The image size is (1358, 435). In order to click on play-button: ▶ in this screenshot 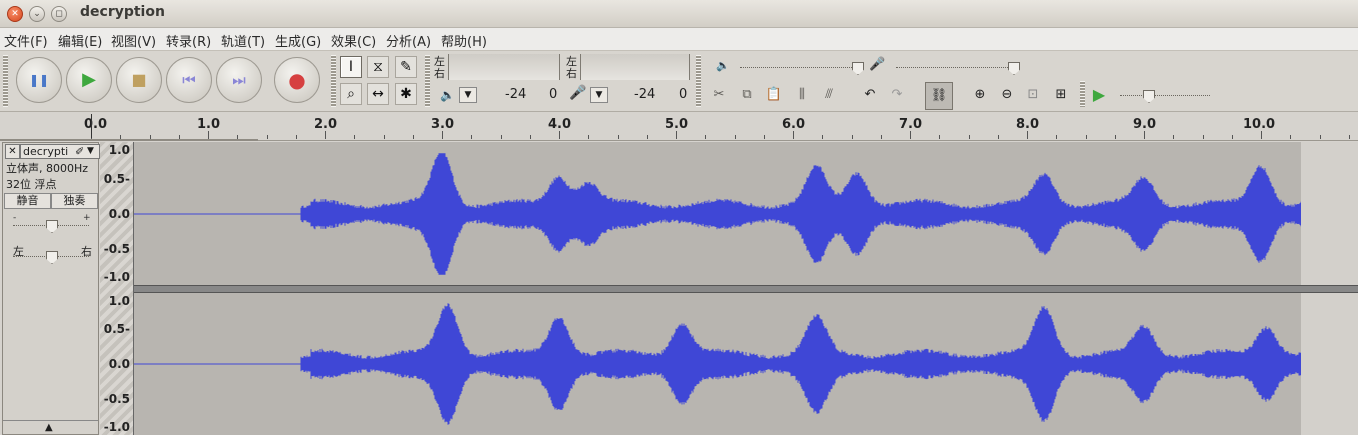, I will do `click(89, 80)`.